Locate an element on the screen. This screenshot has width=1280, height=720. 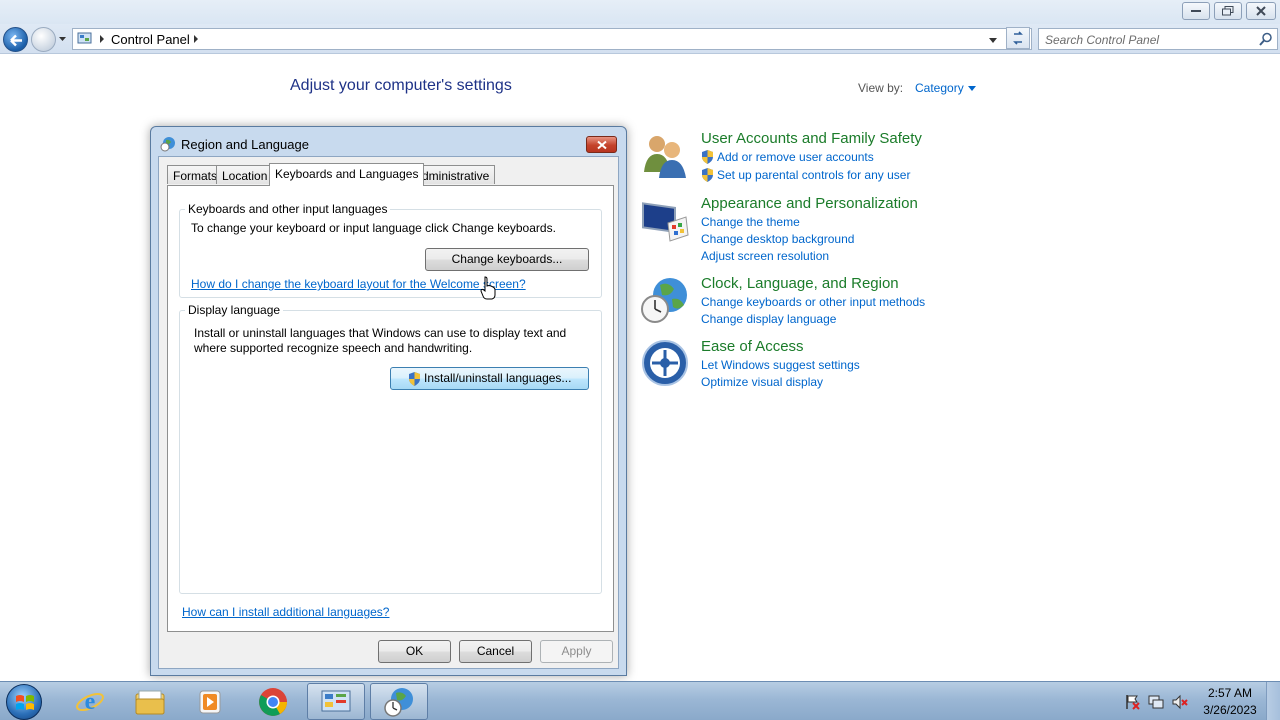
windows-logo-icon is located at coordinates (25, 702).